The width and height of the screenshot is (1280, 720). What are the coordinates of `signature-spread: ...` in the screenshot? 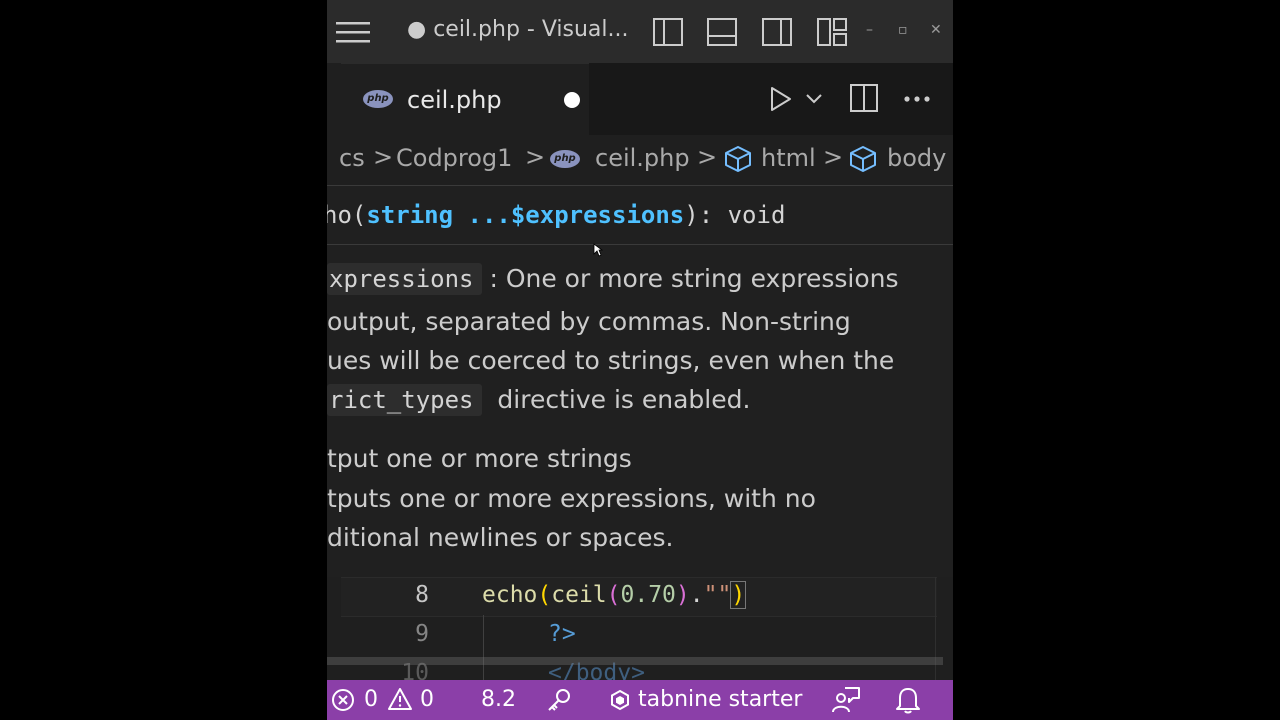 It's located at (482, 215).